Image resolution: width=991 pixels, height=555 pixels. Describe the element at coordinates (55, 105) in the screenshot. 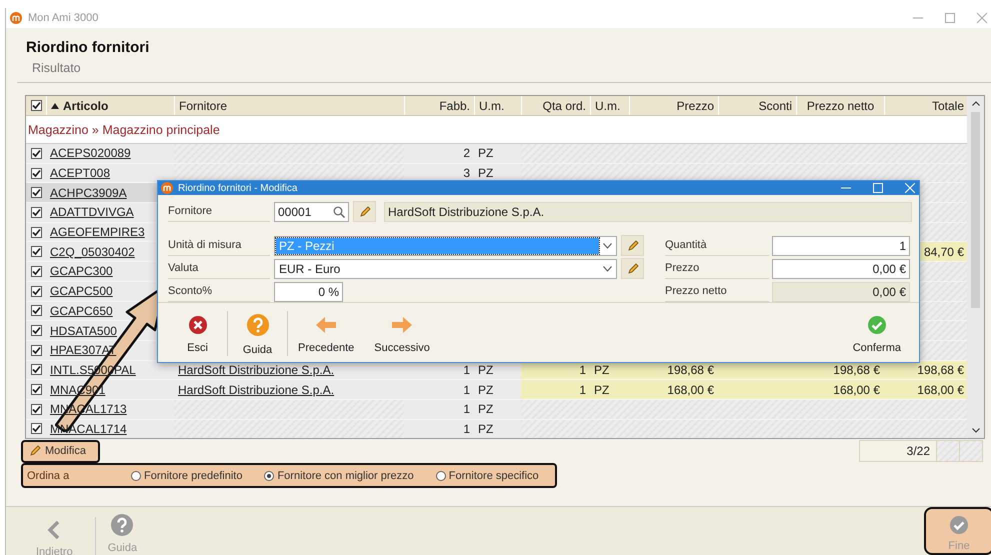

I see `sort-icon` at that location.